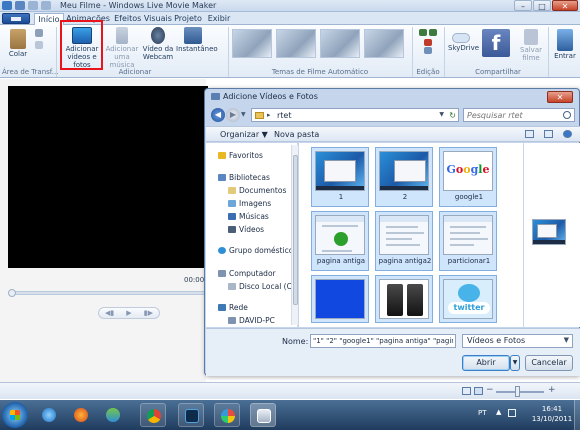 This screenshot has height=430, width=580. What do you see at coordinates (143, 19) in the screenshot?
I see `tab-efeitos-visuais: Efeitos Visuais` at bounding box center [143, 19].